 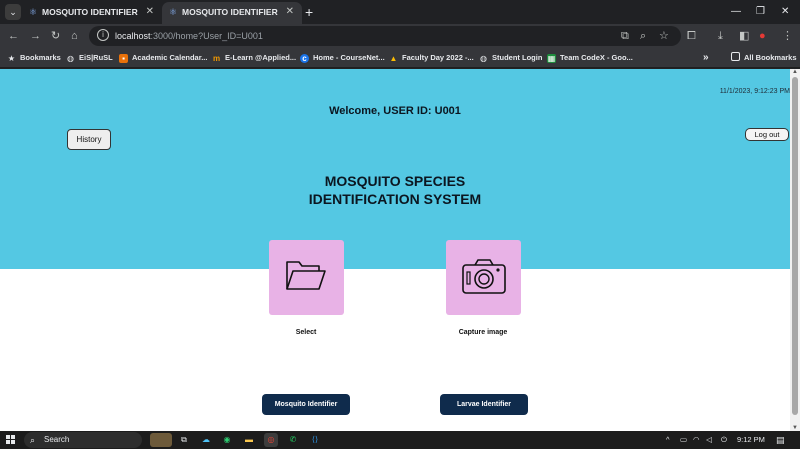 I want to click on extensions-icon: ⧠, so click(x=691, y=36).